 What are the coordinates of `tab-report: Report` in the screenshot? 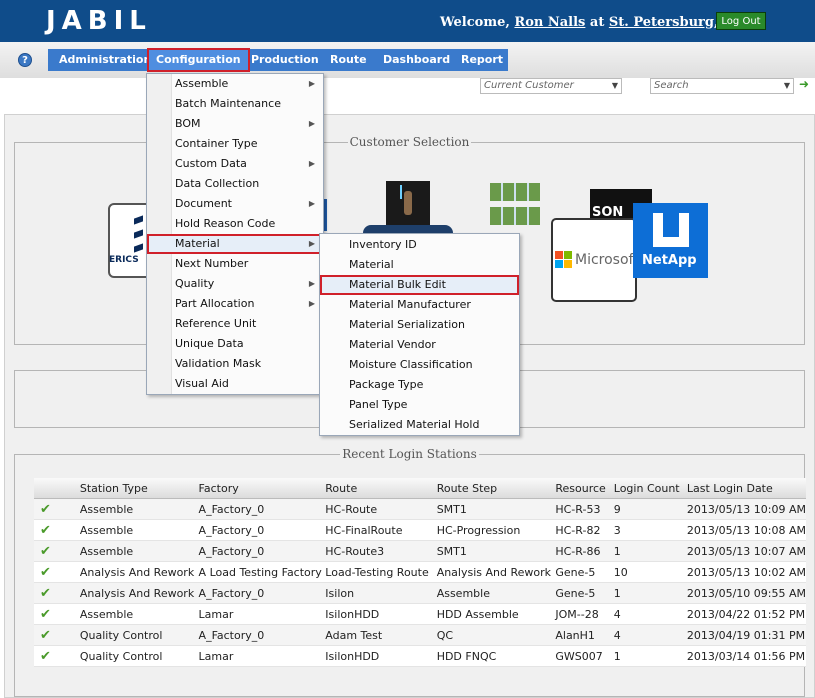 It's located at (482, 60).